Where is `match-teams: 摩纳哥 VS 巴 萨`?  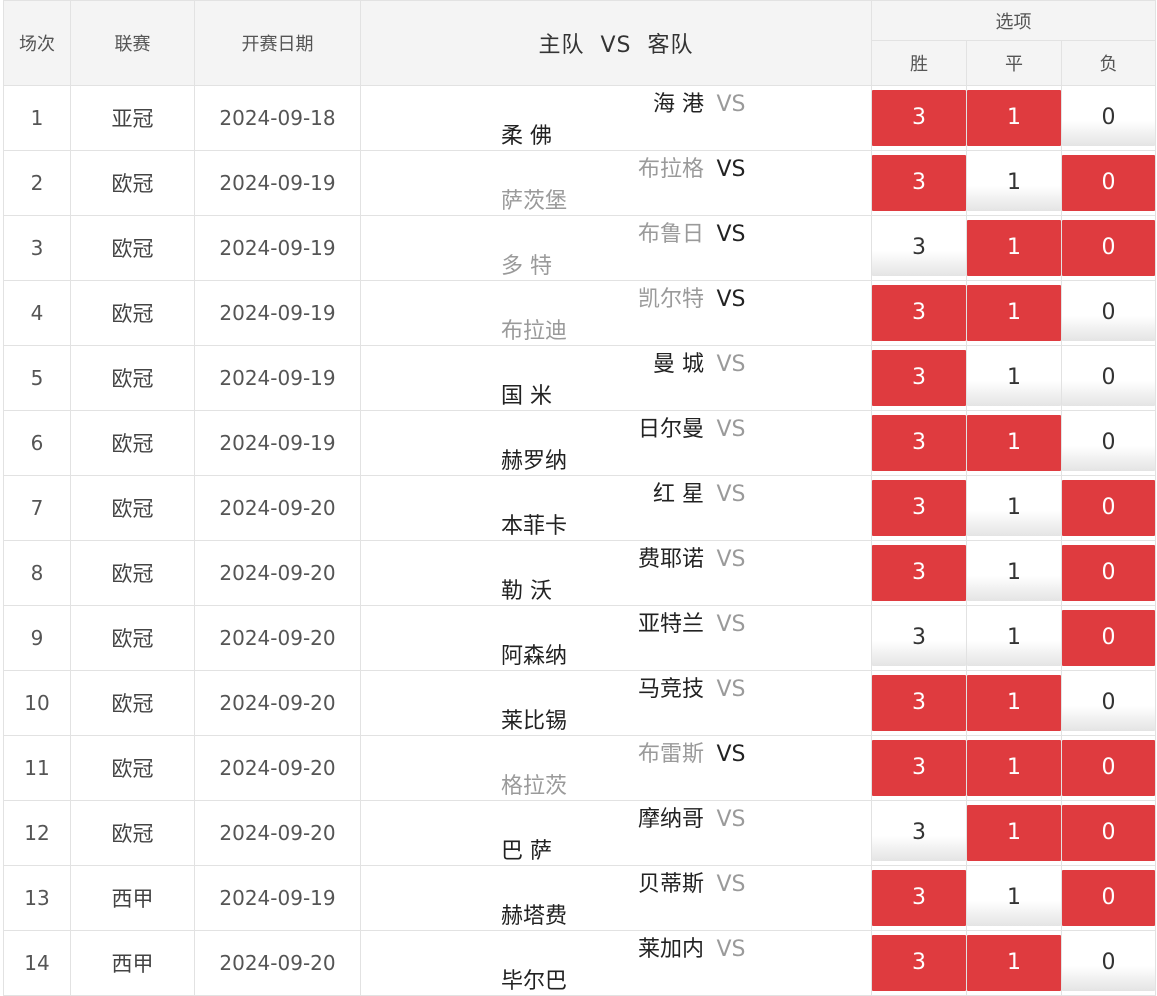
match-teams: 摩纳哥 VS 巴 萨 is located at coordinates (616, 833).